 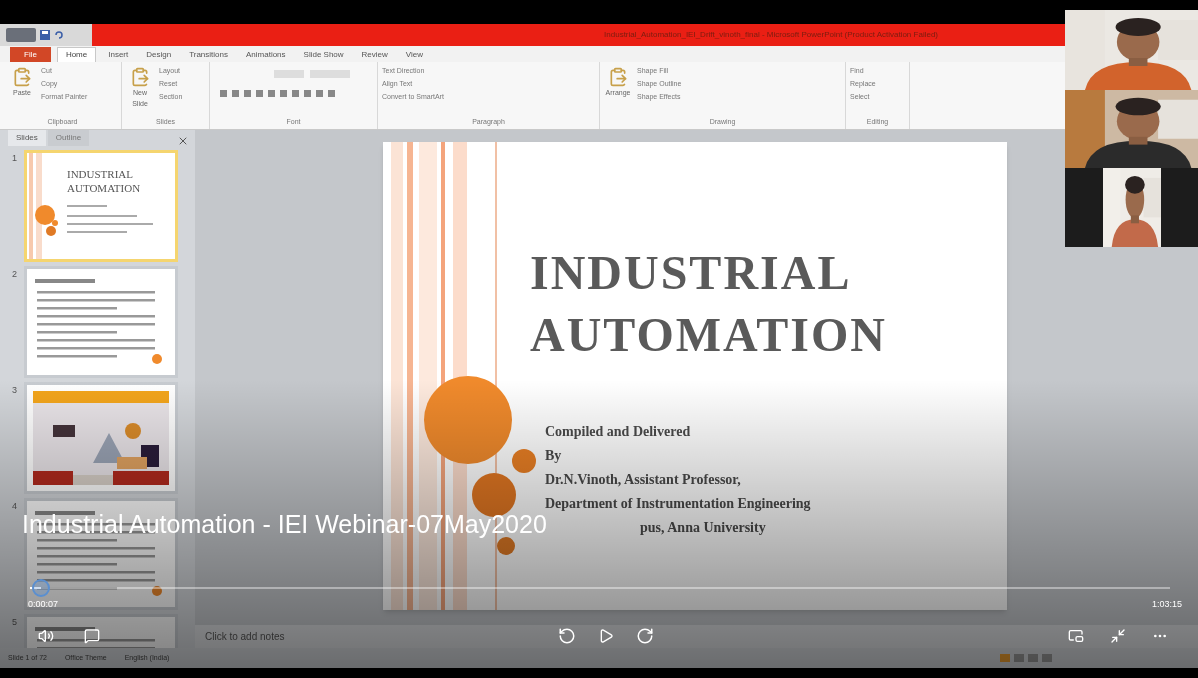 I want to click on forward-icon, so click(x=645, y=636).